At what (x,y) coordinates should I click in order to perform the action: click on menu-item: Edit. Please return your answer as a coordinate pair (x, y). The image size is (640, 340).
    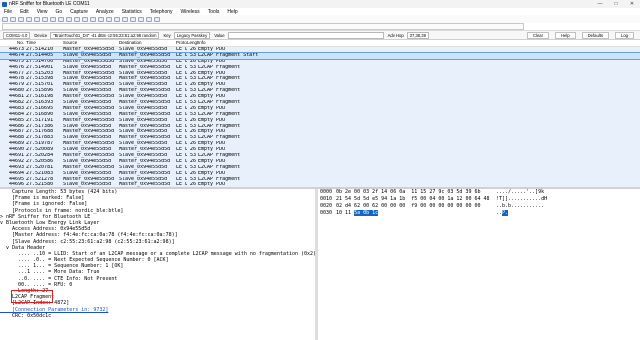
    Looking at the image, I should click on (24, 12).